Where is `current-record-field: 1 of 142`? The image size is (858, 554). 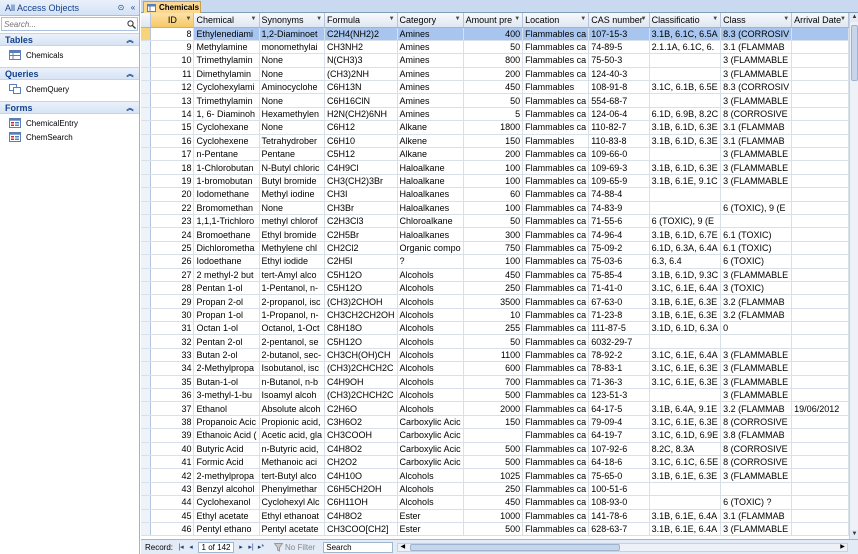
current-record-field: 1 of 142 is located at coordinates (216, 547).